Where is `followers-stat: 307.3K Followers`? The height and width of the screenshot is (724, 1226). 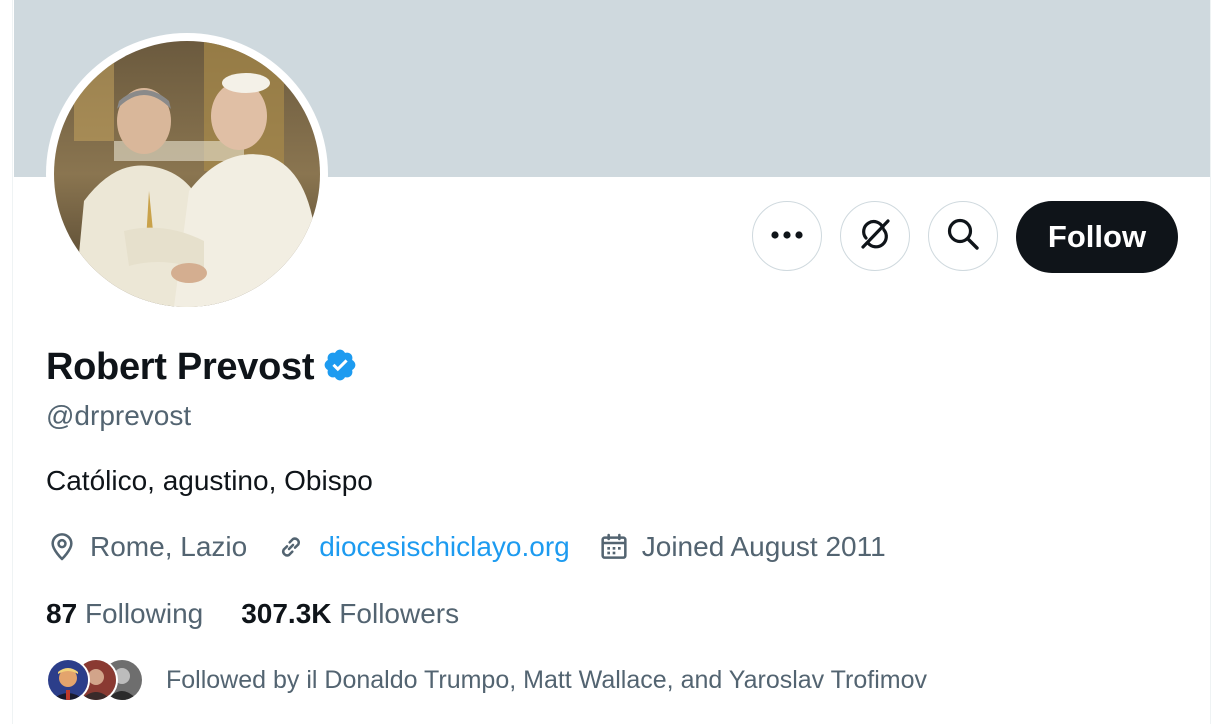 followers-stat: 307.3K Followers is located at coordinates (350, 614).